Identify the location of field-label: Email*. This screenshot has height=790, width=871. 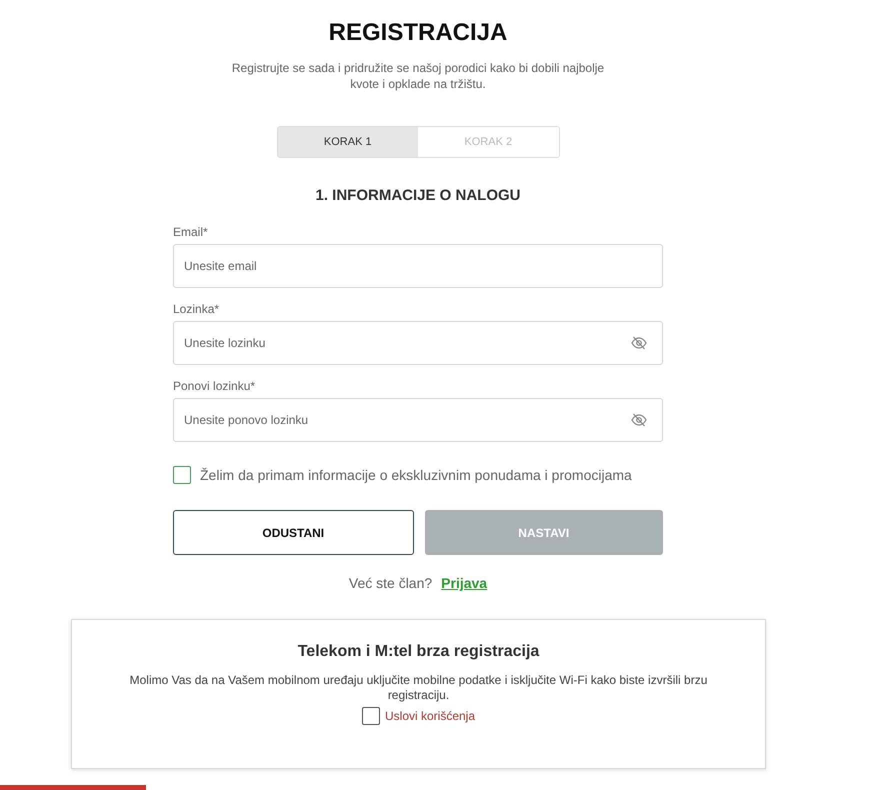
(190, 232).